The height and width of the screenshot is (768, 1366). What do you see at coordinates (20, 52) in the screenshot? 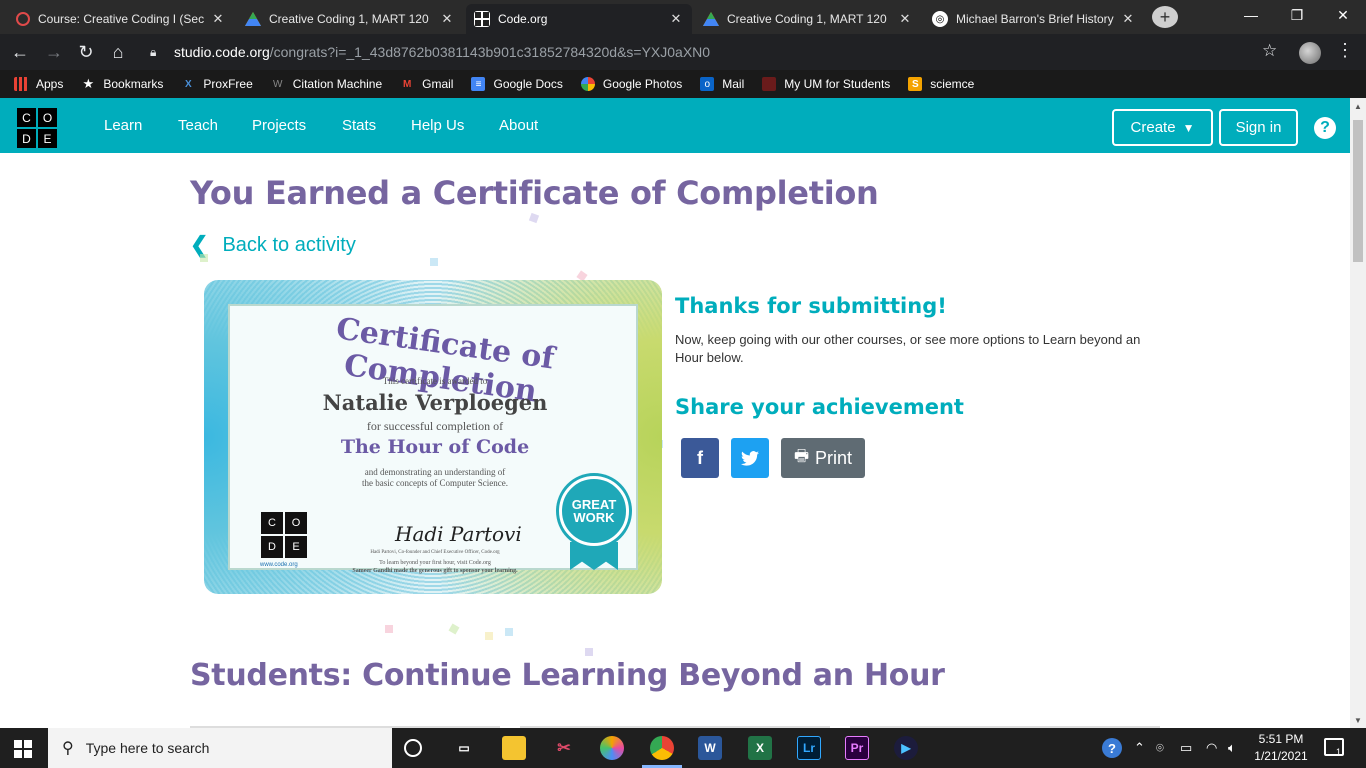
I see `back-arrow-icon: ←` at bounding box center [20, 52].